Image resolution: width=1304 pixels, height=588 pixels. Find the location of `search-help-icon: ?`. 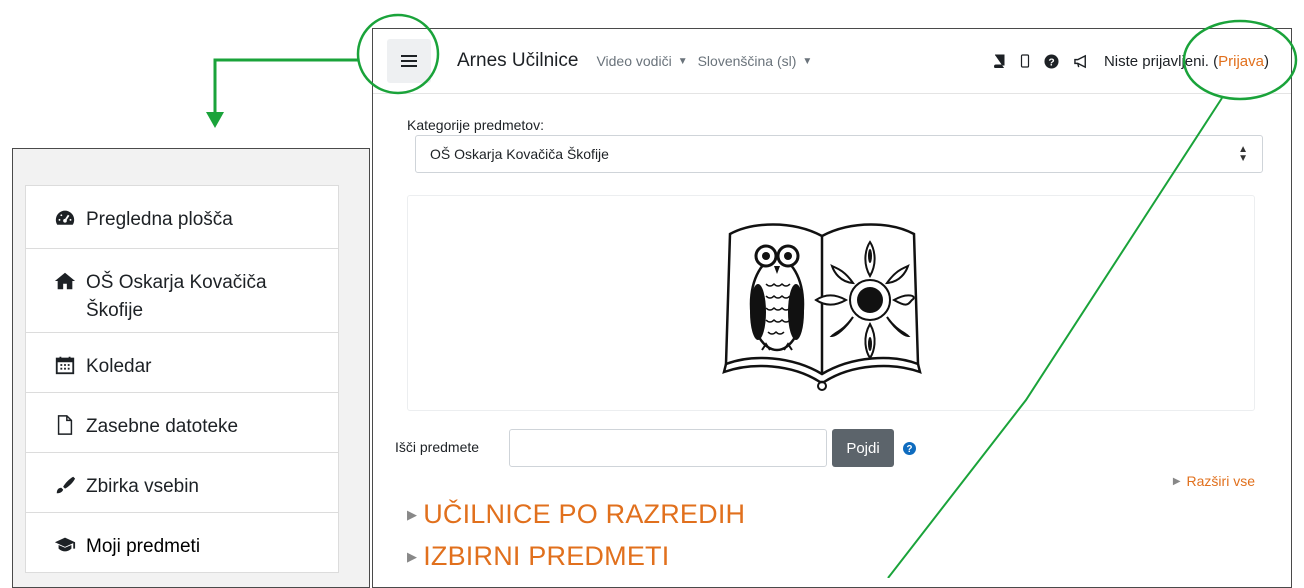

search-help-icon: ? is located at coordinates (909, 448).